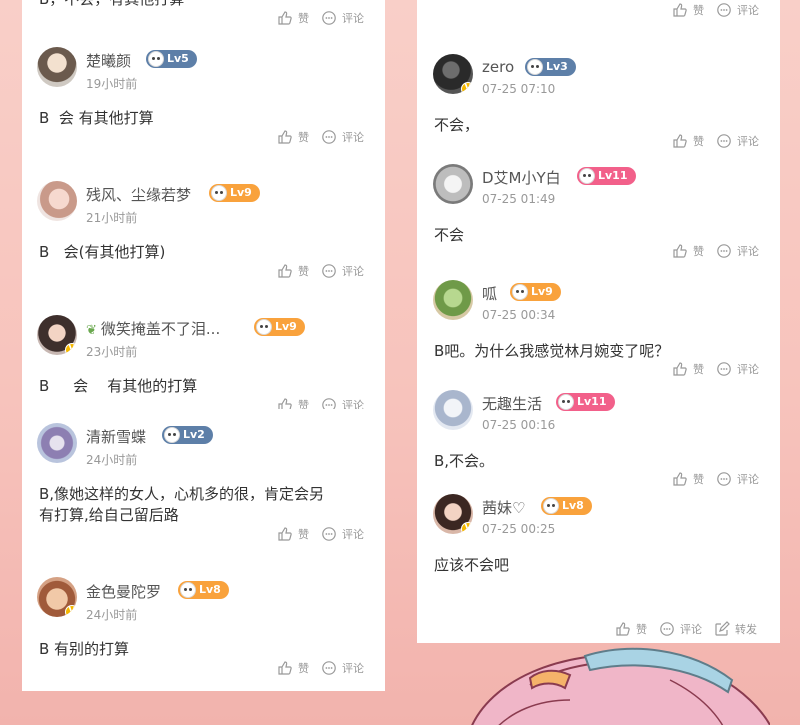 The image size is (800, 725). Describe the element at coordinates (746, 629) in the screenshot. I see `share-label: 转发` at that location.